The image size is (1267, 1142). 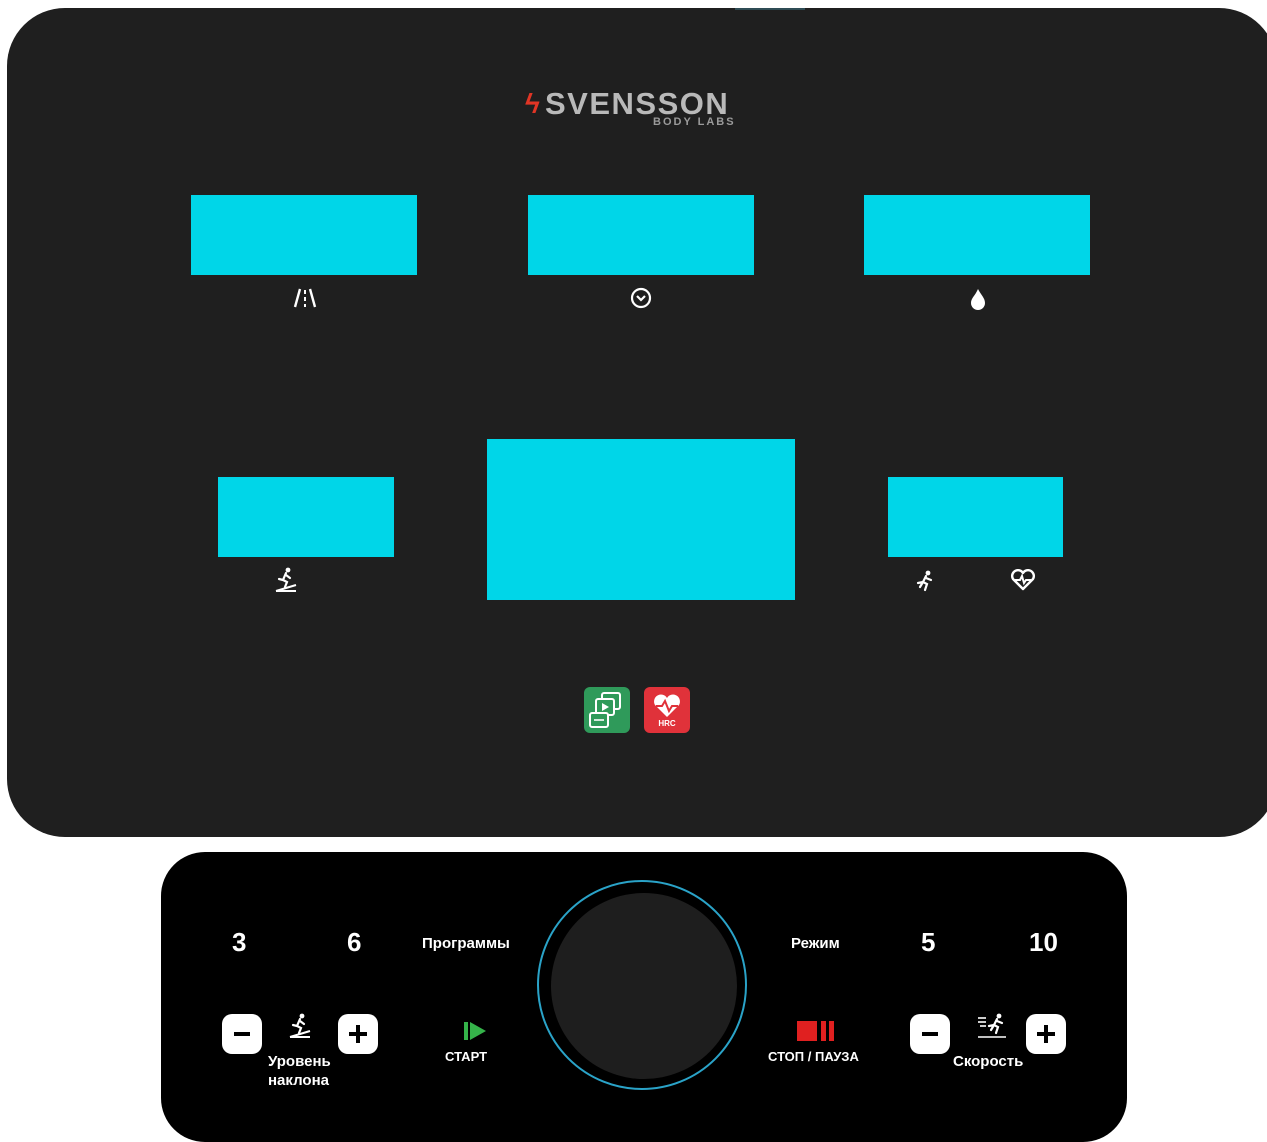 I want to click on incline-label-line1: Уровень, so click(x=299, y=1061).